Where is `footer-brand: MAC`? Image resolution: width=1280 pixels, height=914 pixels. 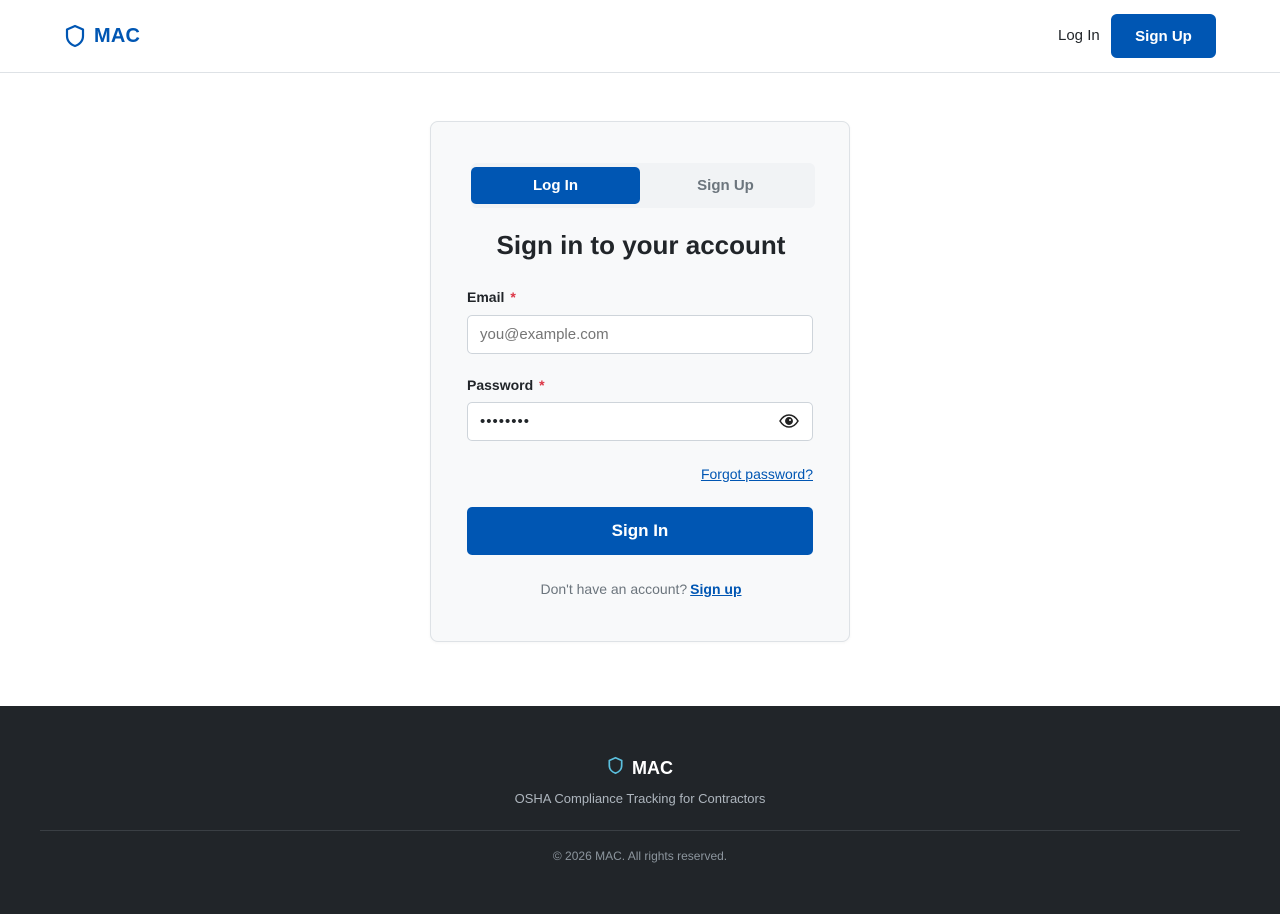
footer-brand: MAC is located at coordinates (640, 768).